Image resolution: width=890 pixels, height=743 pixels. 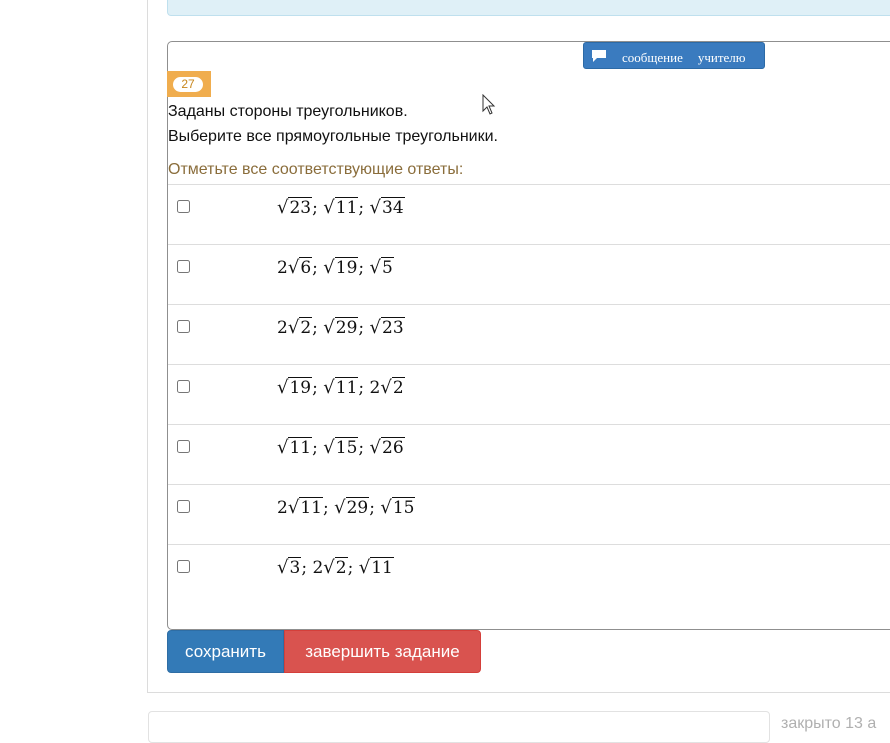 I want to click on square-root: √34, so click(x=387, y=208).